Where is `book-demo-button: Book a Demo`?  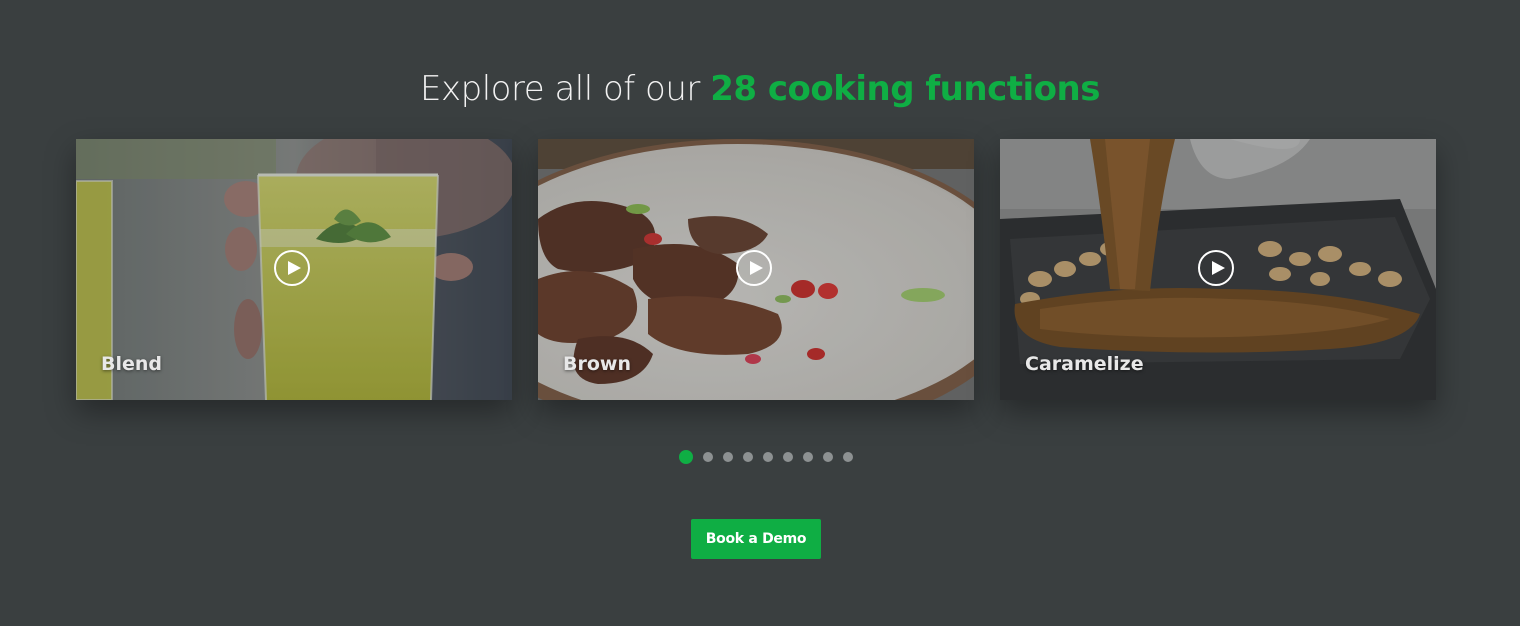 book-demo-button: Book a Demo is located at coordinates (756, 539).